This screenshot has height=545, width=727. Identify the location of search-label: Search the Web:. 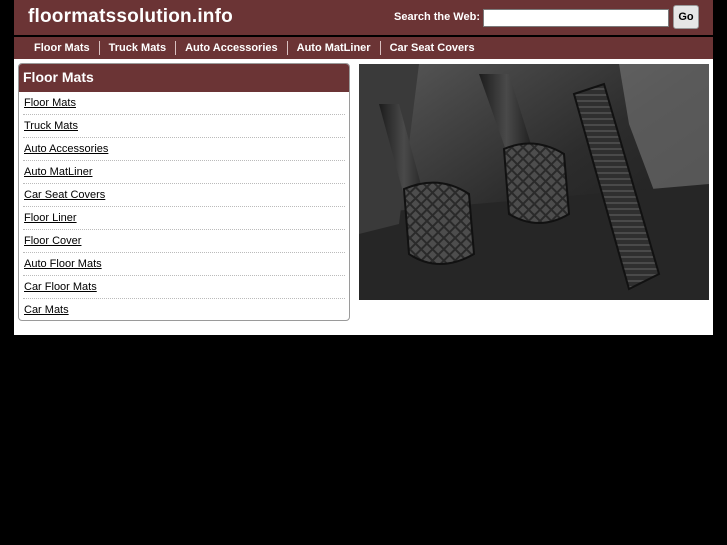
(437, 17).